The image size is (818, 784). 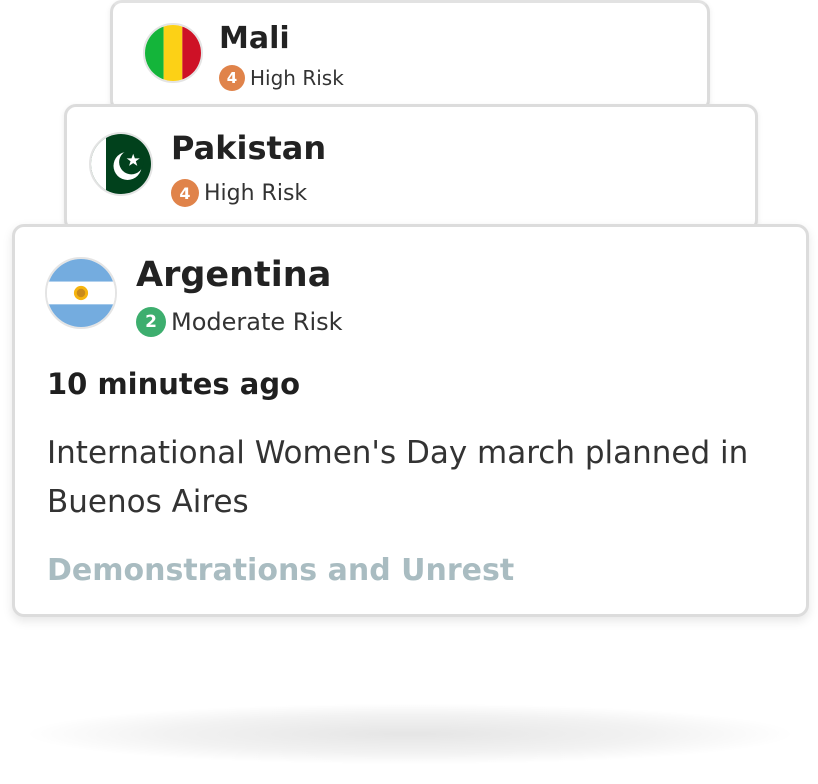 I want to click on risk-label: Moderate Risk, so click(x=257, y=322).